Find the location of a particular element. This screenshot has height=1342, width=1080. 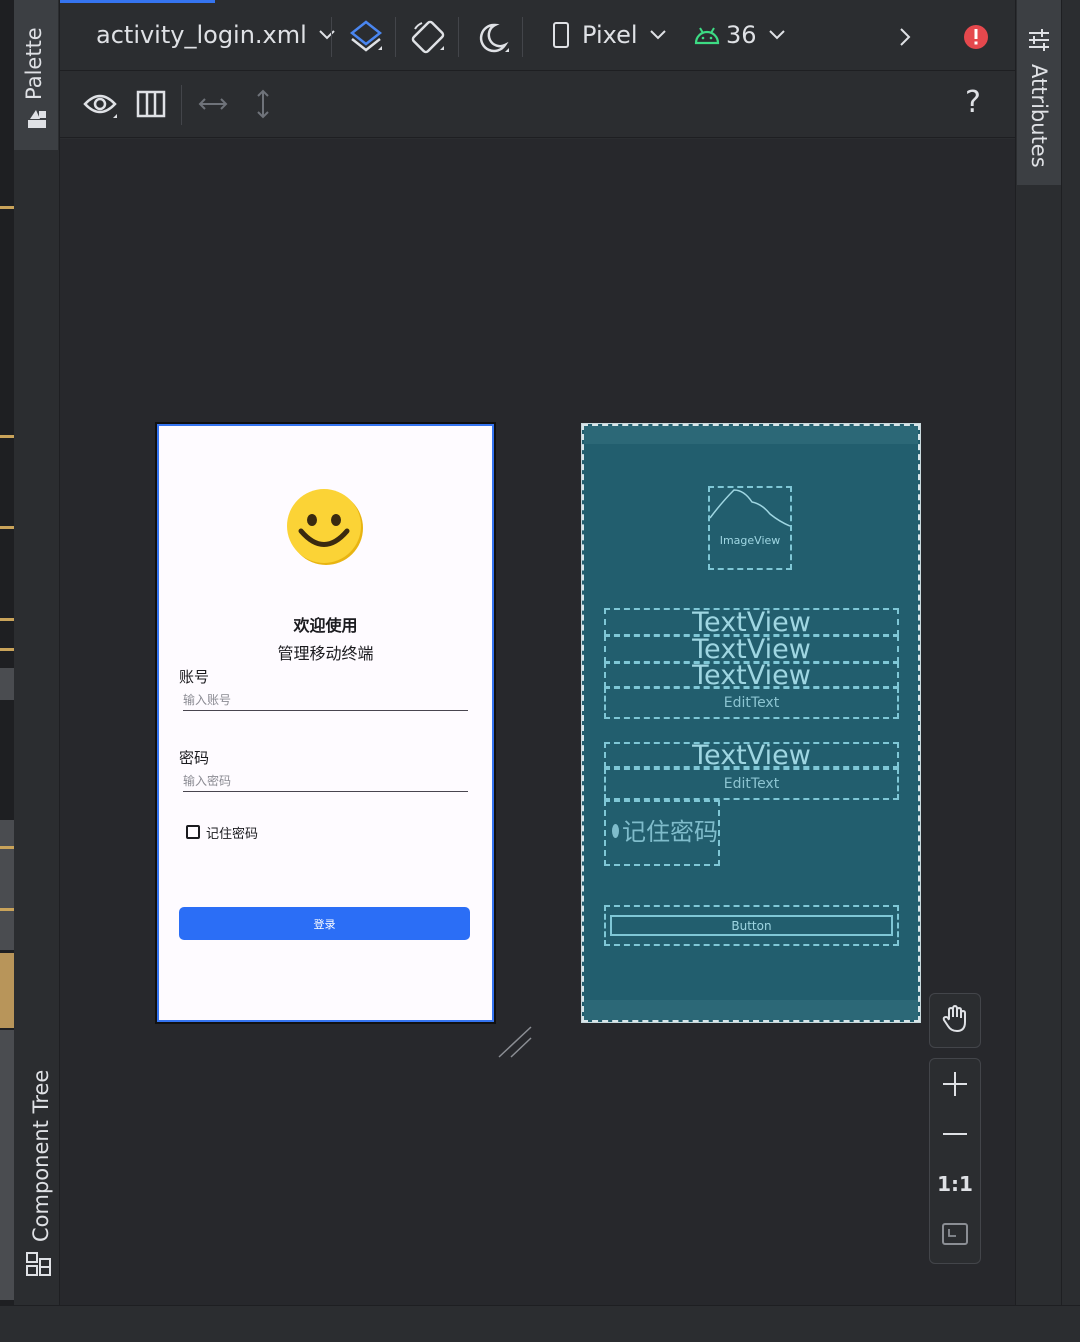

zoom-in-button is located at coordinates (955, 1084).